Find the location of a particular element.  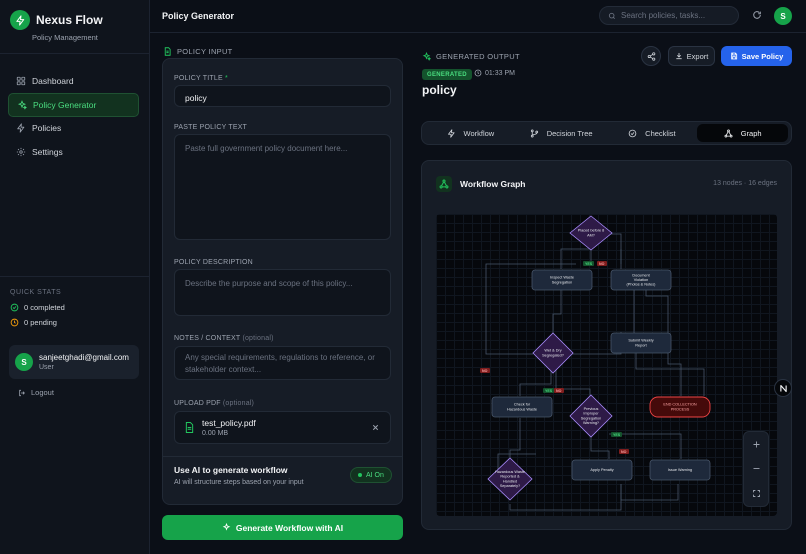

policy-title-input: policy is located at coordinates (282, 96).